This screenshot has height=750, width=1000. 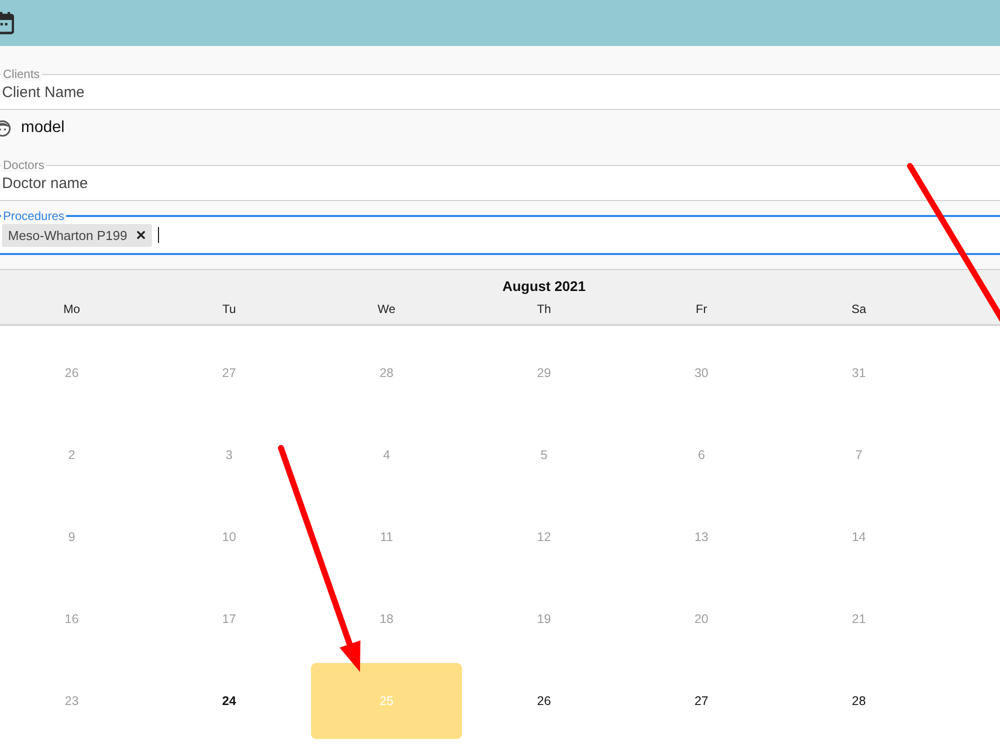 I want to click on calendar-day: 28, so click(x=859, y=701).